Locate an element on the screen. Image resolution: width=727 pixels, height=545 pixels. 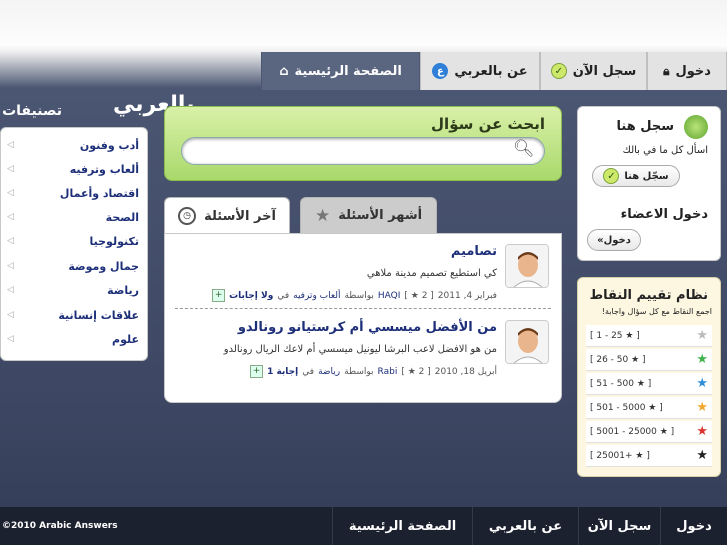
info-icon: ع is located at coordinates (440, 71).